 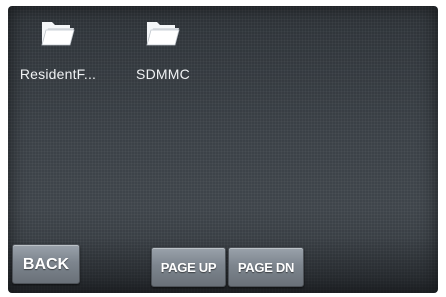 I want to click on back-button: BACK, so click(x=46, y=264).